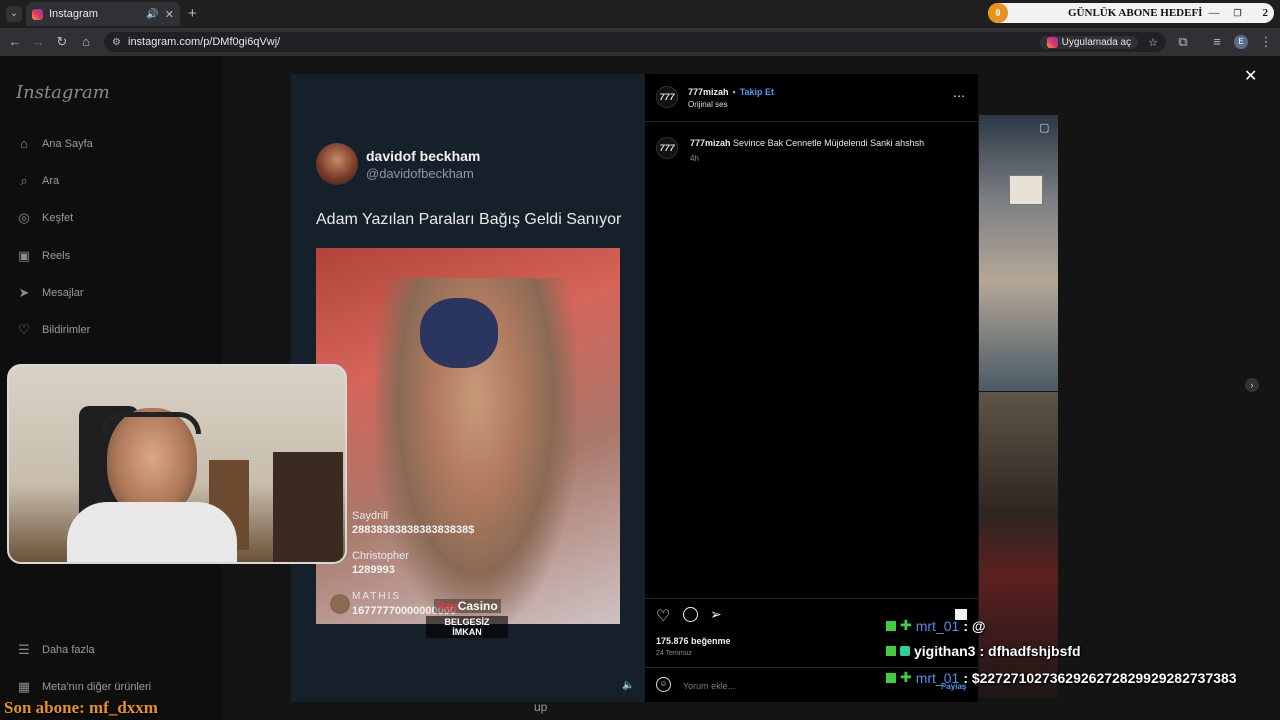 This screenshot has height=720, width=1280. What do you see at coordinates (757, 92) in the screenshot?
I see `follow-button: Takip Et` at bounding box center [757, 92].